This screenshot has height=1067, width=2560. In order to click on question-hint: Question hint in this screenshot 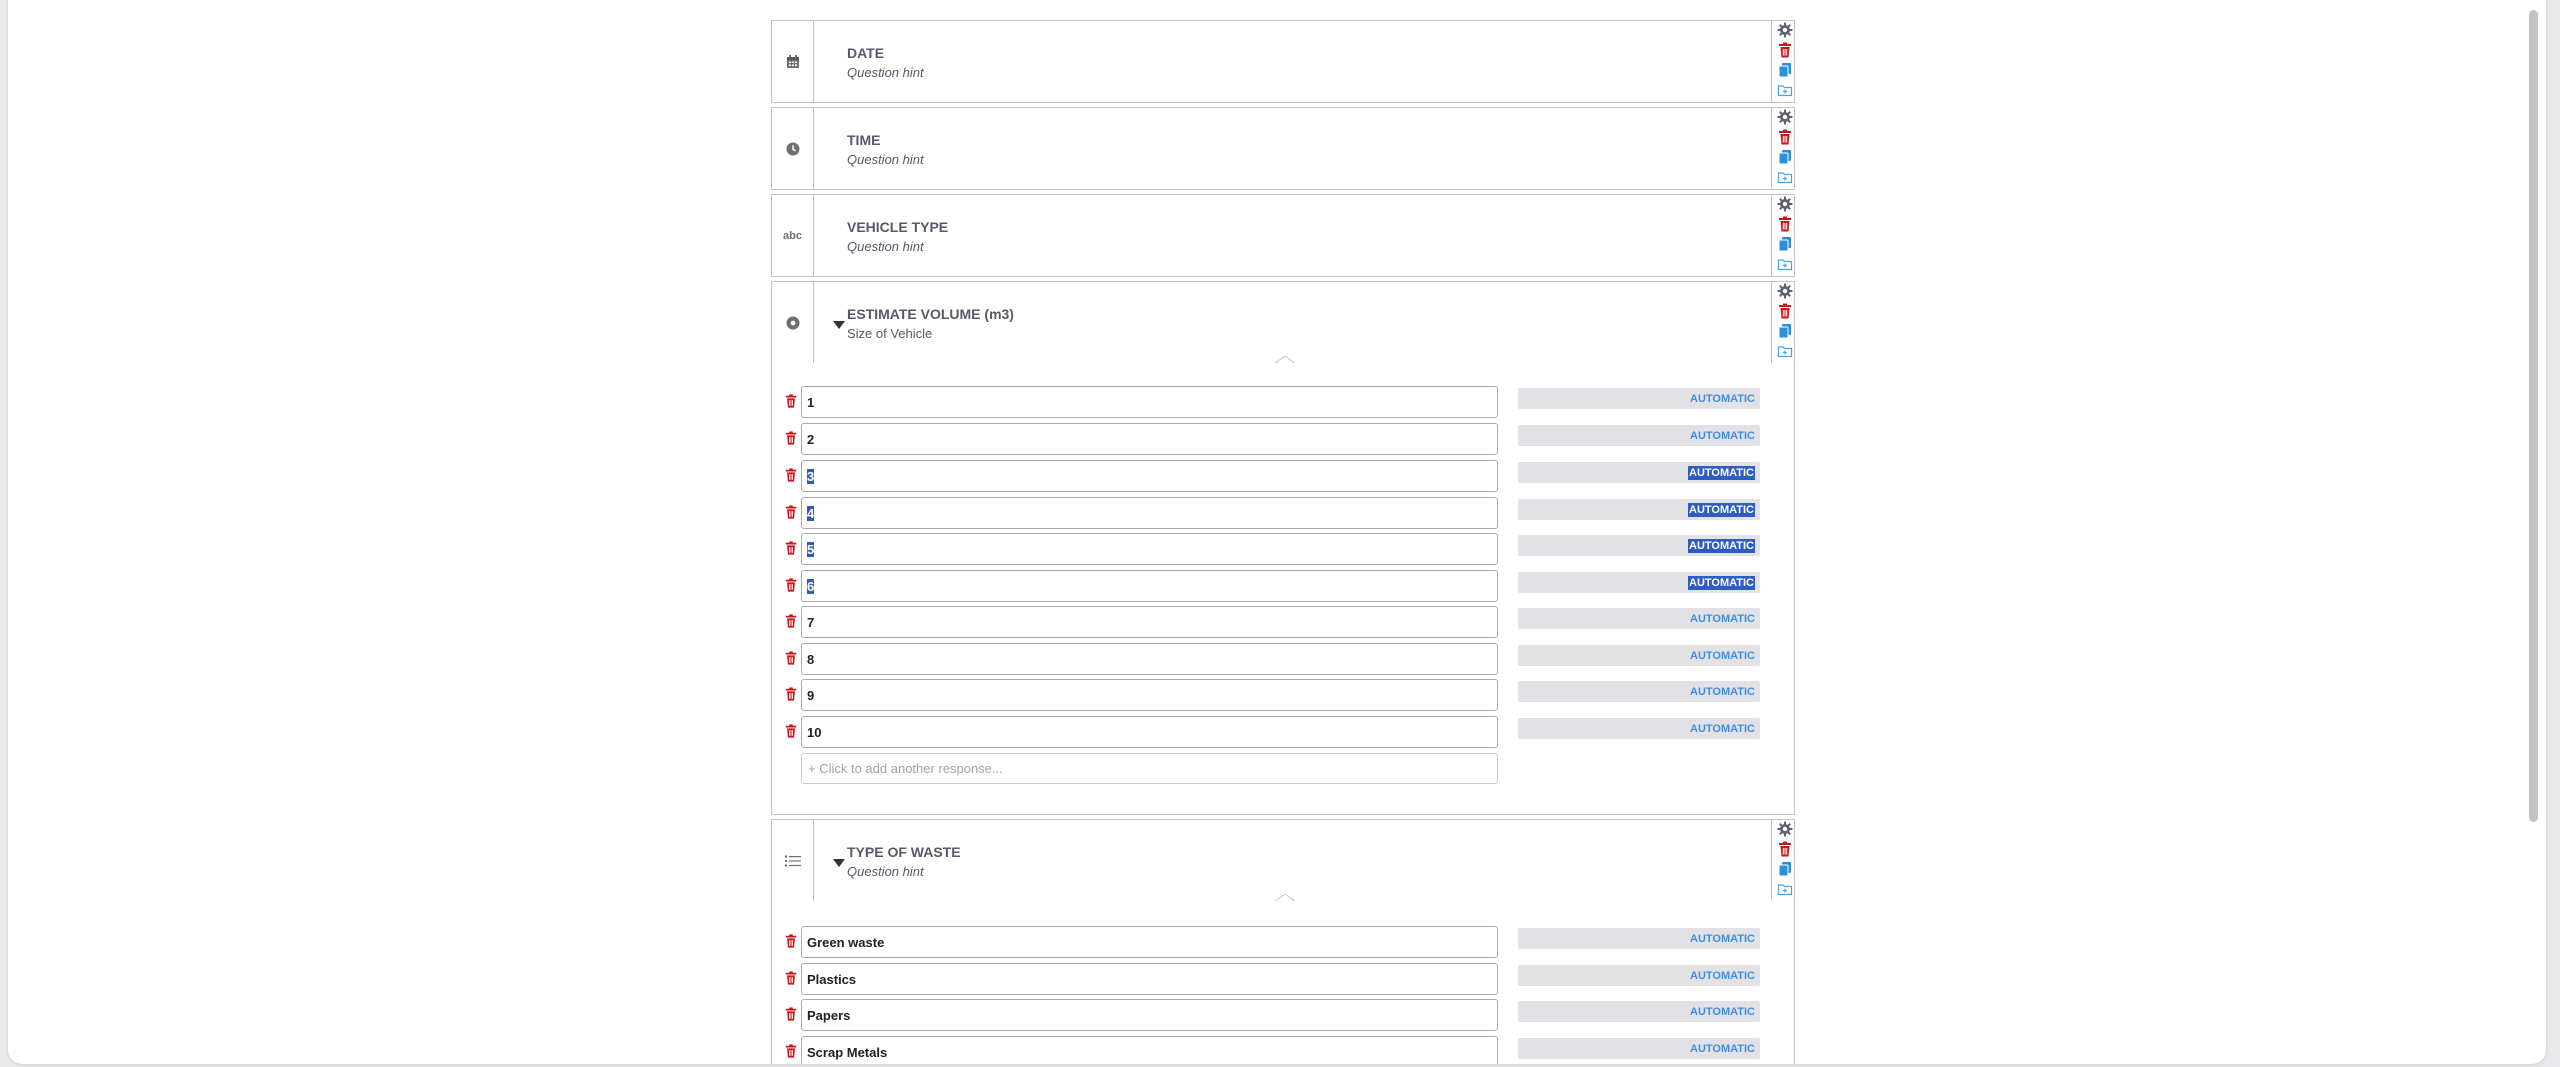, I will do `click(885, 871)`.